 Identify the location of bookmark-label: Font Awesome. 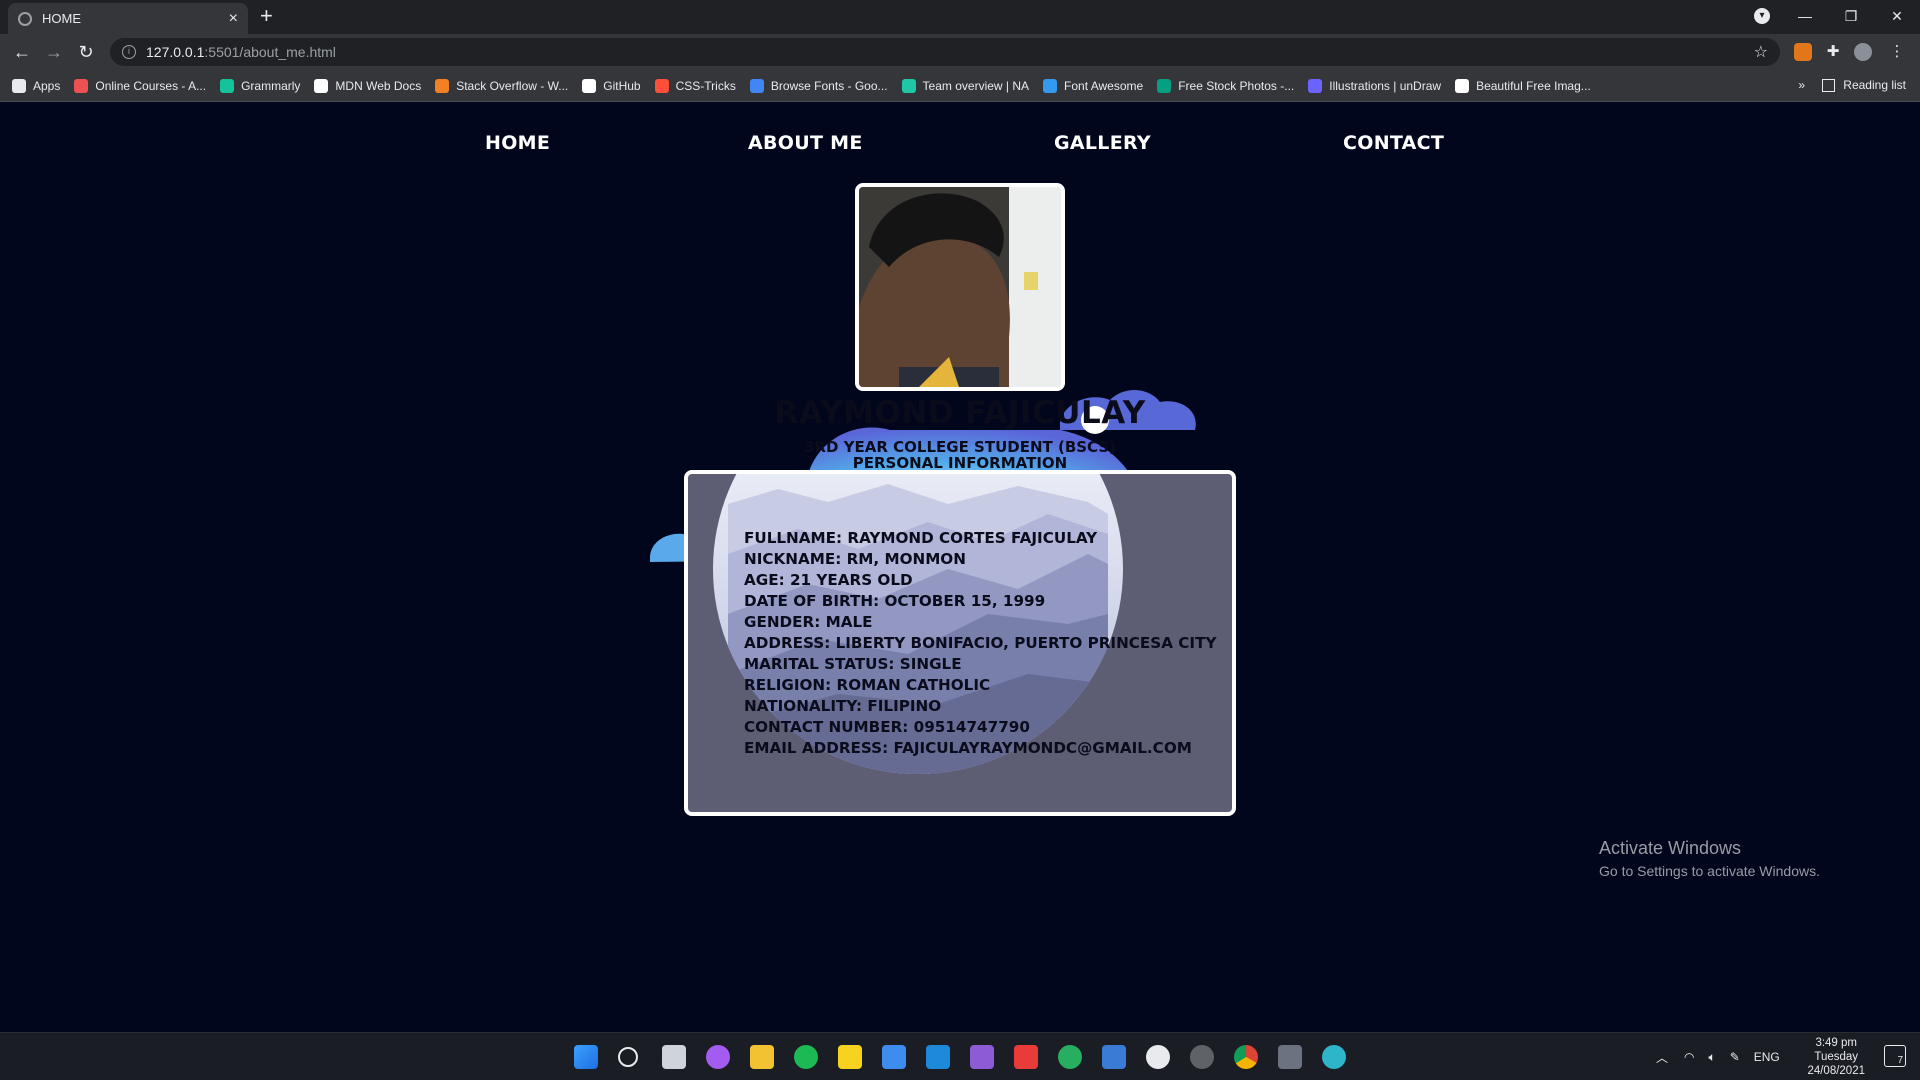
(1104, 85).